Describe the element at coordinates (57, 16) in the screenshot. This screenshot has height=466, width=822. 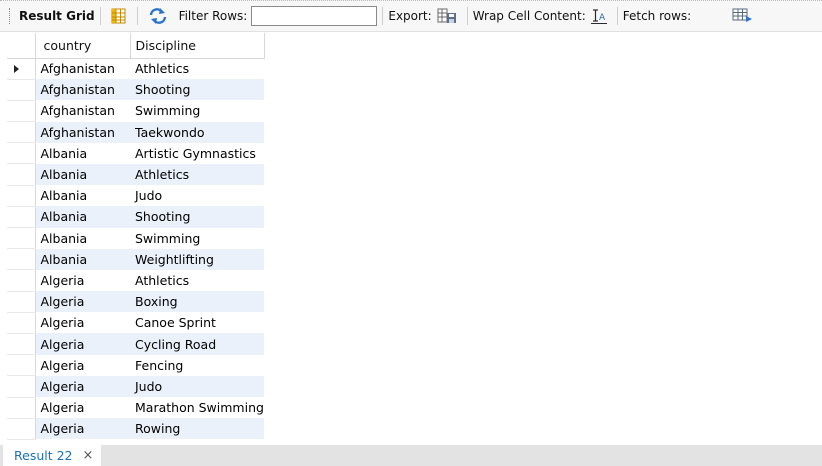
I see `result-grid-label: Result Grid` at that location.